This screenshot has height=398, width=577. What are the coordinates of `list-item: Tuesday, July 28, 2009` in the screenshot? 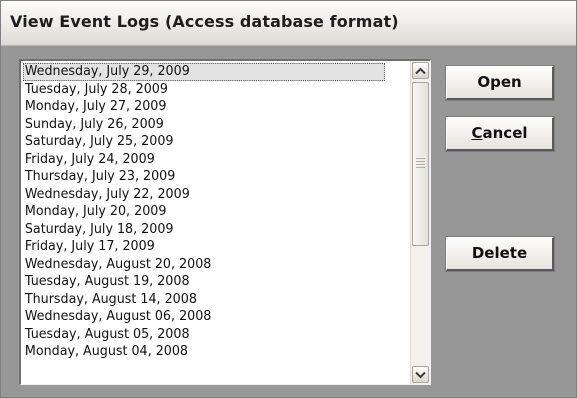 It's located at (204, 90).